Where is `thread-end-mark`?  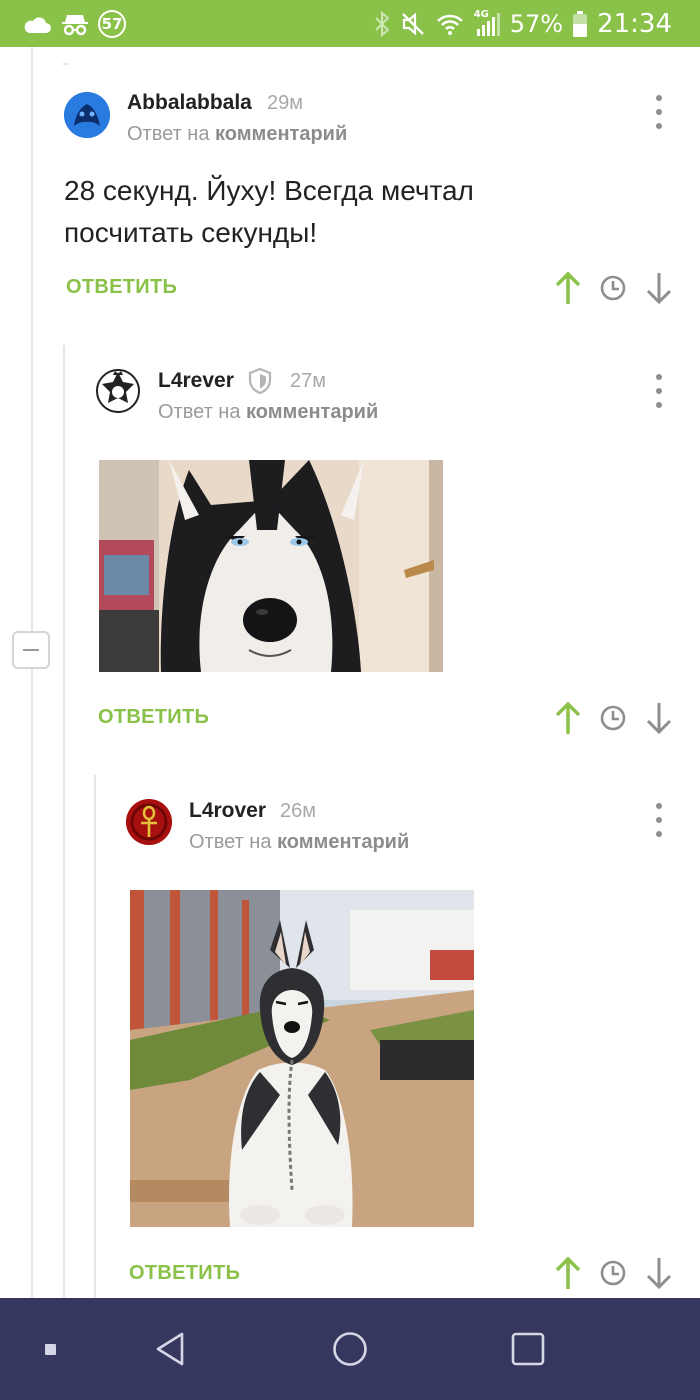 thread-end-mark is located at coordinates (66, 64).